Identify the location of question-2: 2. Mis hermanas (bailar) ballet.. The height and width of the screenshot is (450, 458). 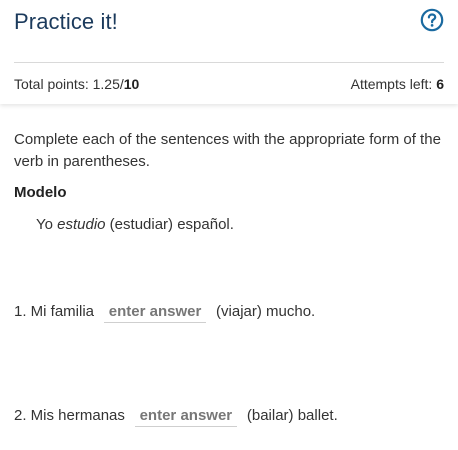
(176, 417).